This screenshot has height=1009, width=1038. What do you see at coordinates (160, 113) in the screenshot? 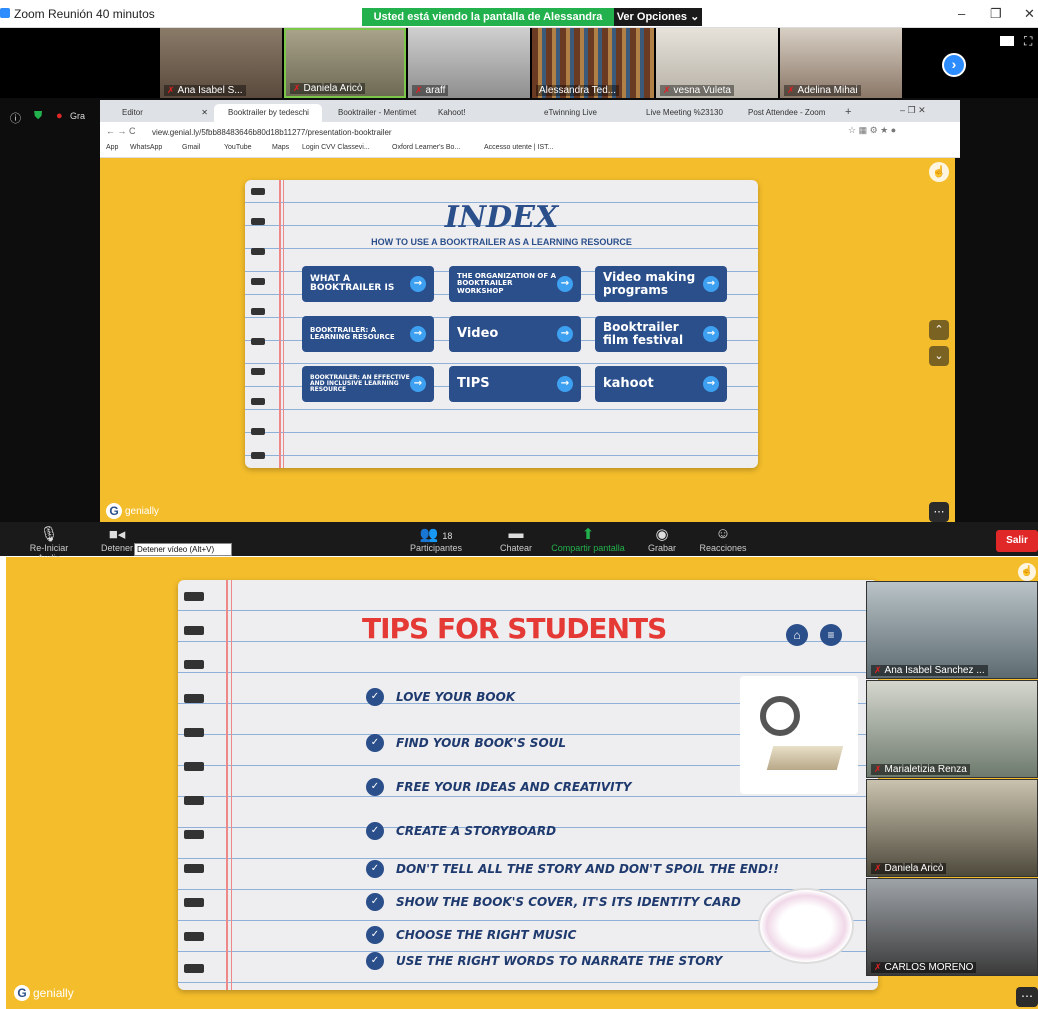
I see `tab-editor: Editor ✕` at bounding box center [160, 113].